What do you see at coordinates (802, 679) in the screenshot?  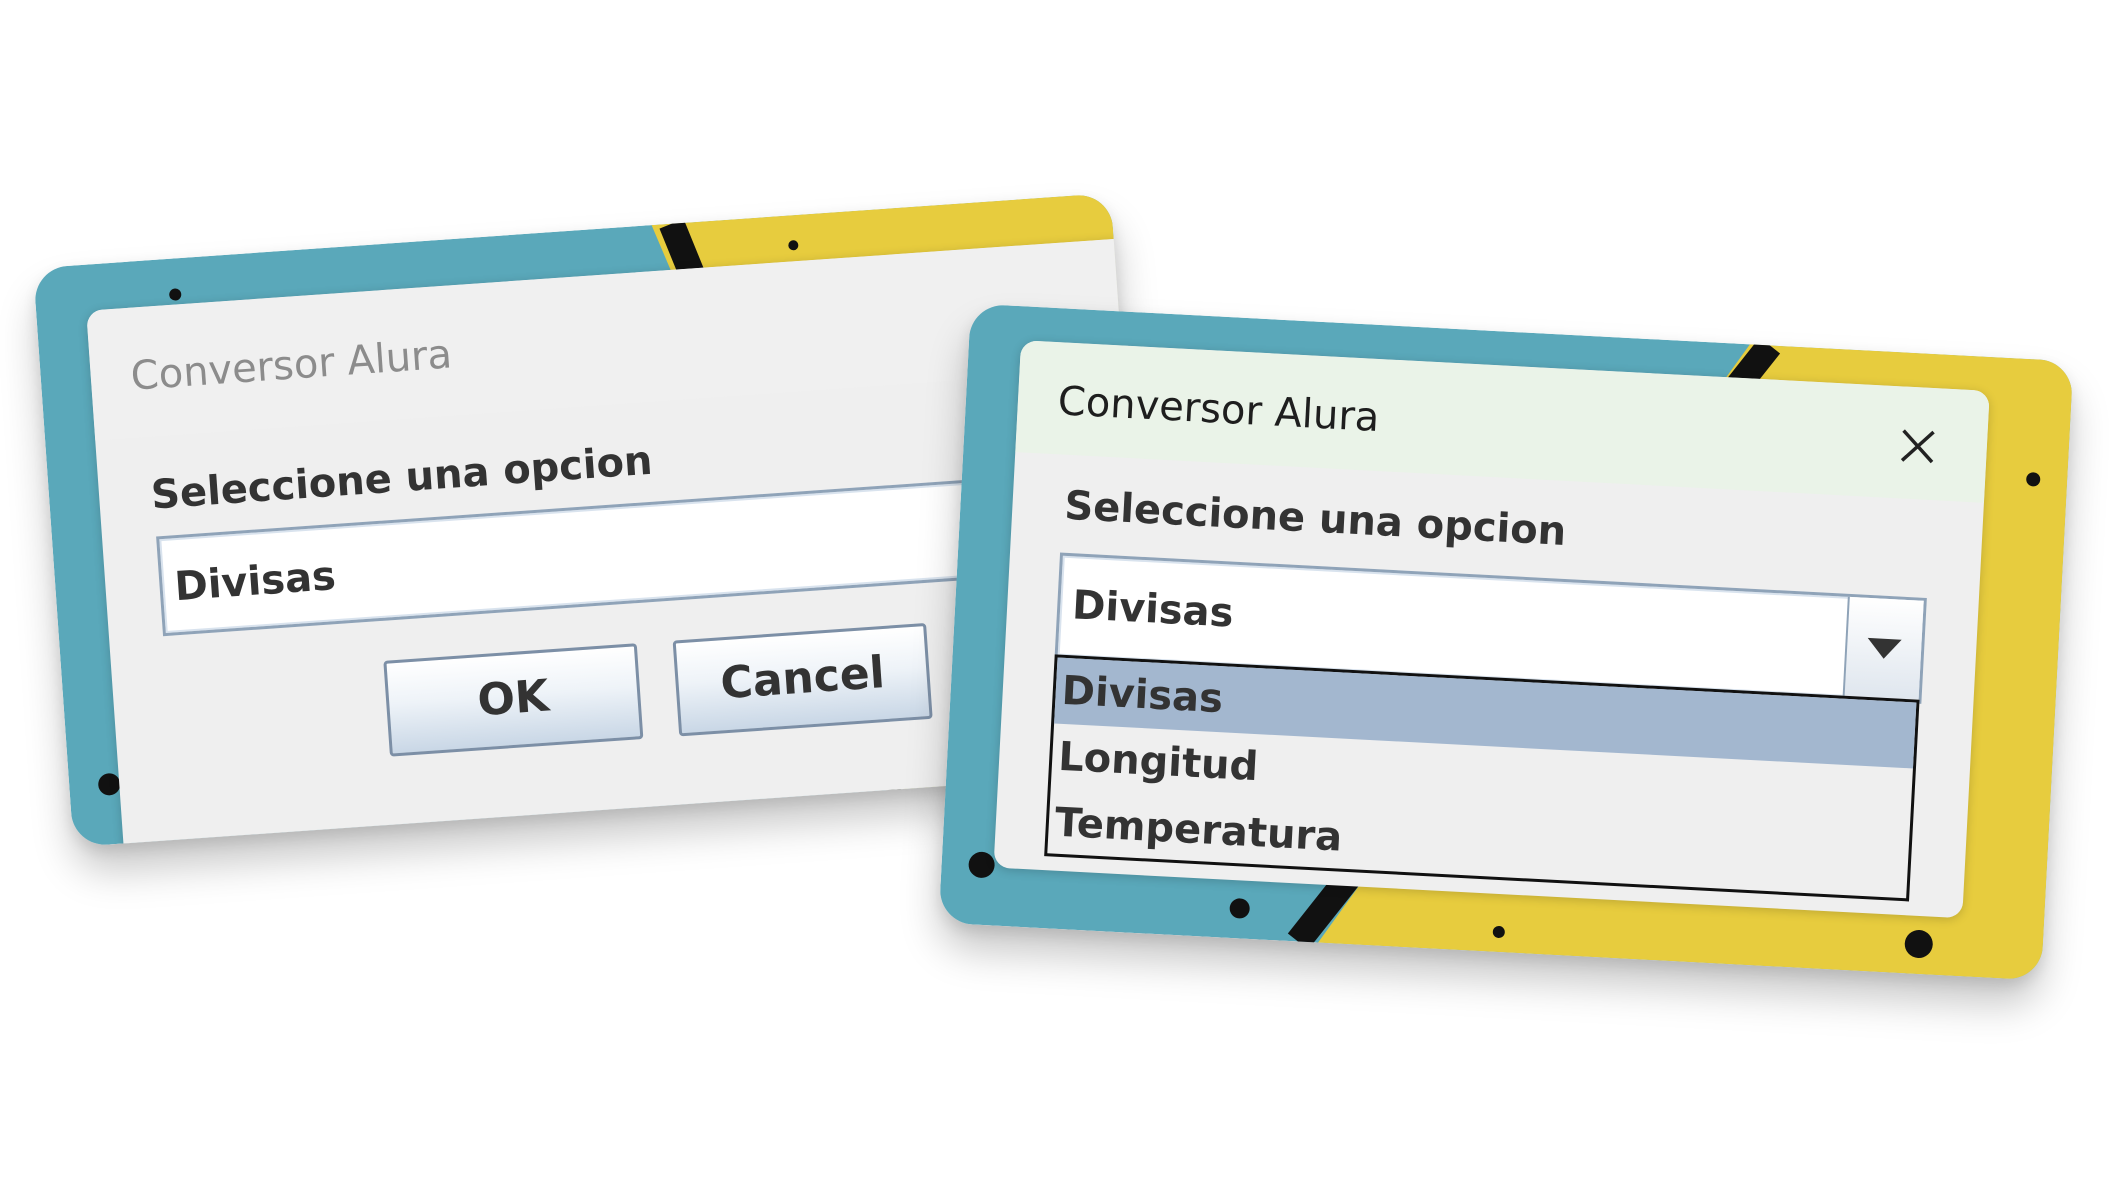 I see `cancel-button: Cancel` at bounding box center [802, 679].